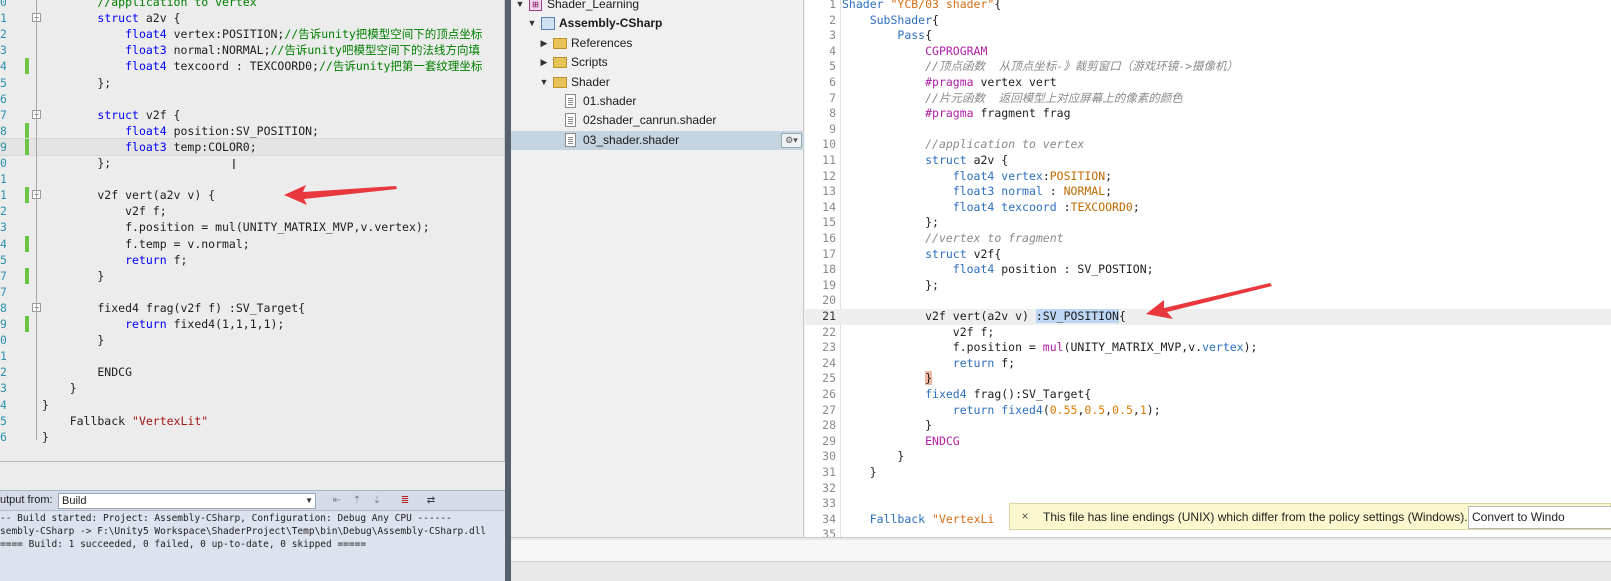 The height and width of the screenshot is (581, 1611). What do you see at coordinates (405, 501) in the screenshot?
I see `clear-all-icon: ≣` at bounding box center [405, 501].